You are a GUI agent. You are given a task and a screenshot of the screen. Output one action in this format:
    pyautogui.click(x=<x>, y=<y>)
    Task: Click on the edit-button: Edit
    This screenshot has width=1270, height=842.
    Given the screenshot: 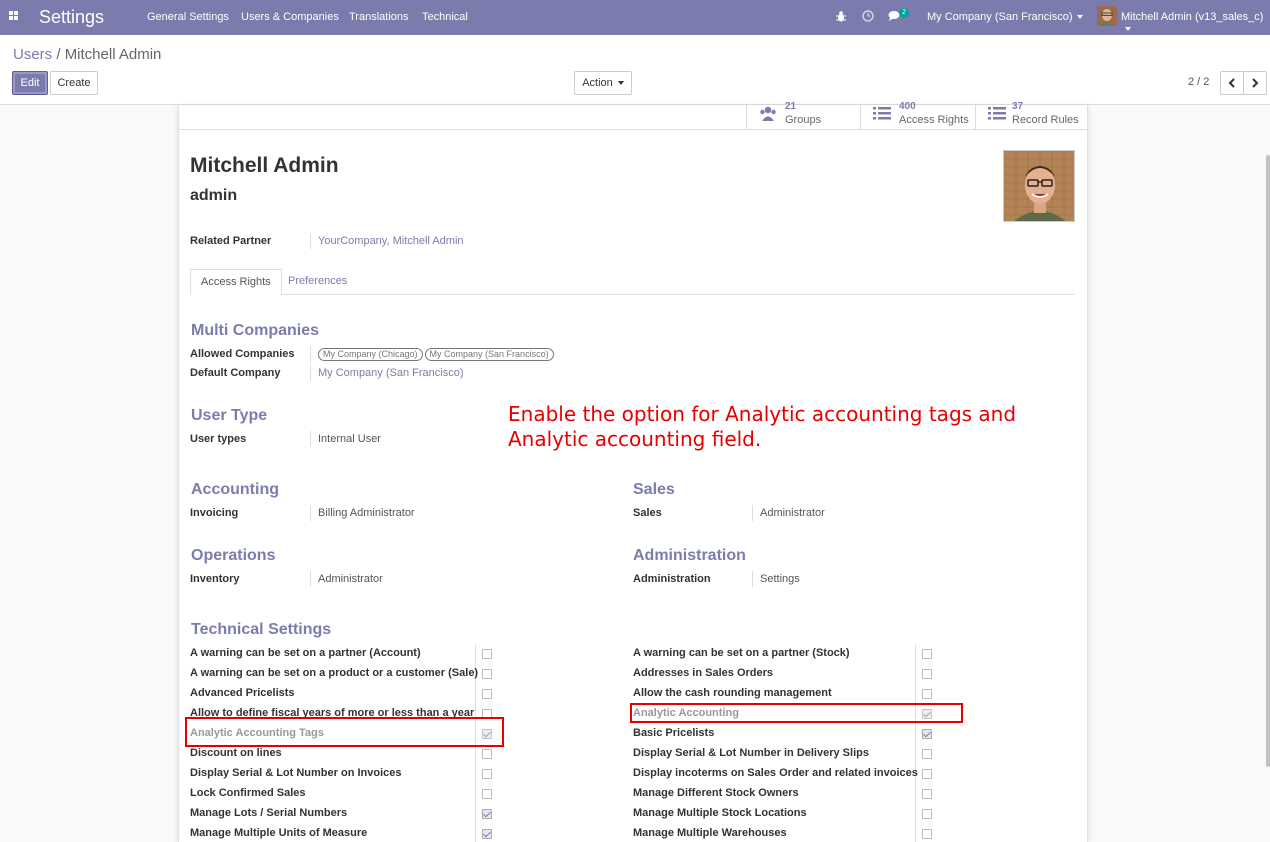 What is the action you would take?
    pyautogui.click(x=30, y=83)
    